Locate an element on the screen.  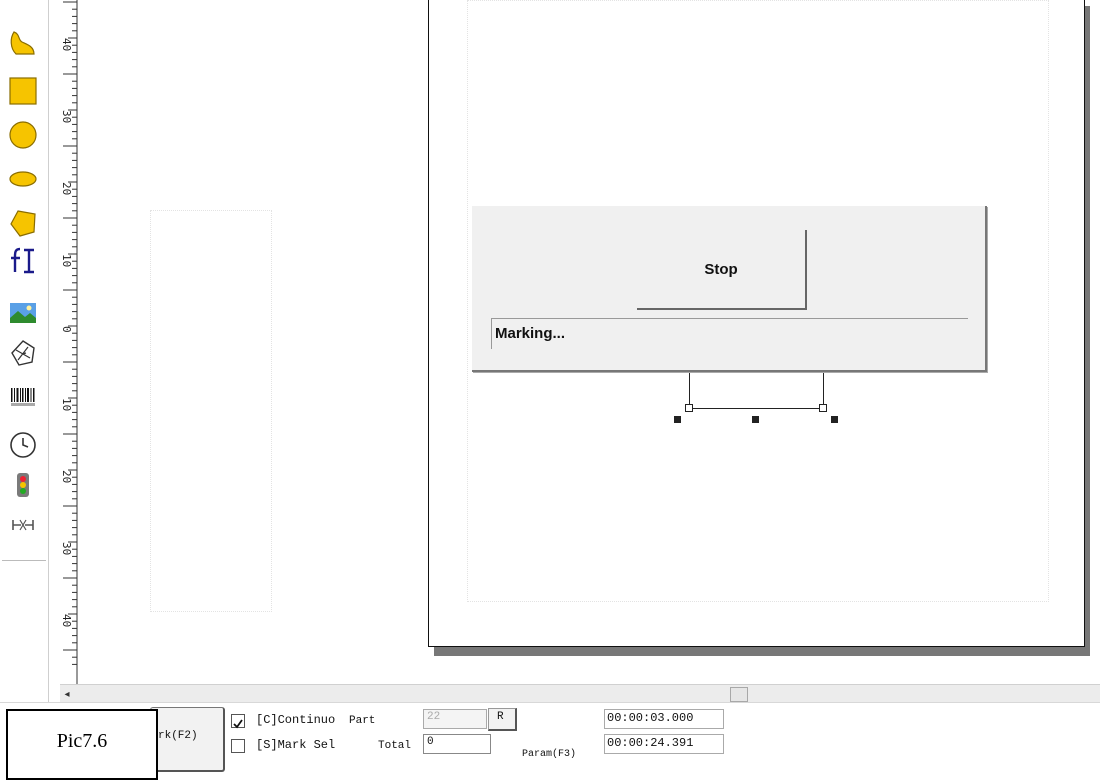
part-value: 22 is located at coordinates (434, 717).